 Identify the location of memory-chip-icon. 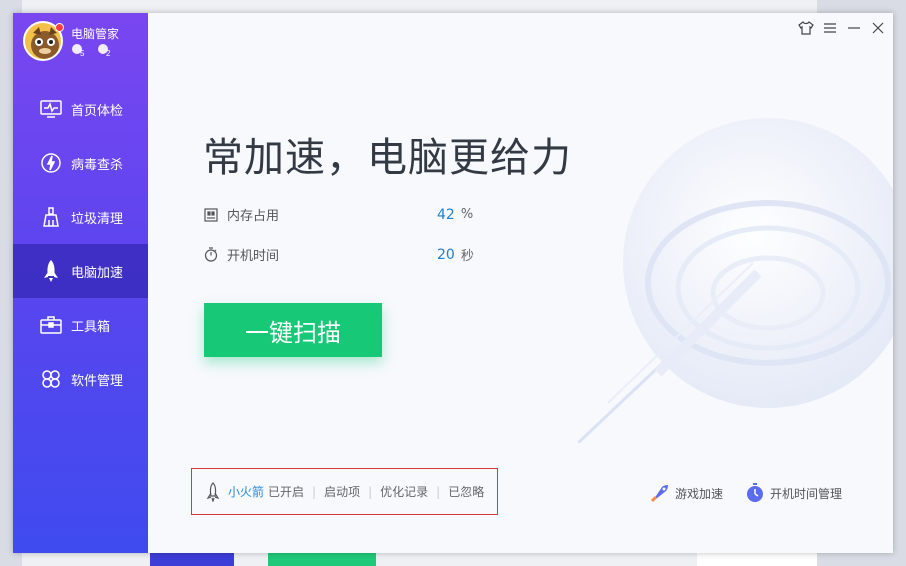
(211, 215).